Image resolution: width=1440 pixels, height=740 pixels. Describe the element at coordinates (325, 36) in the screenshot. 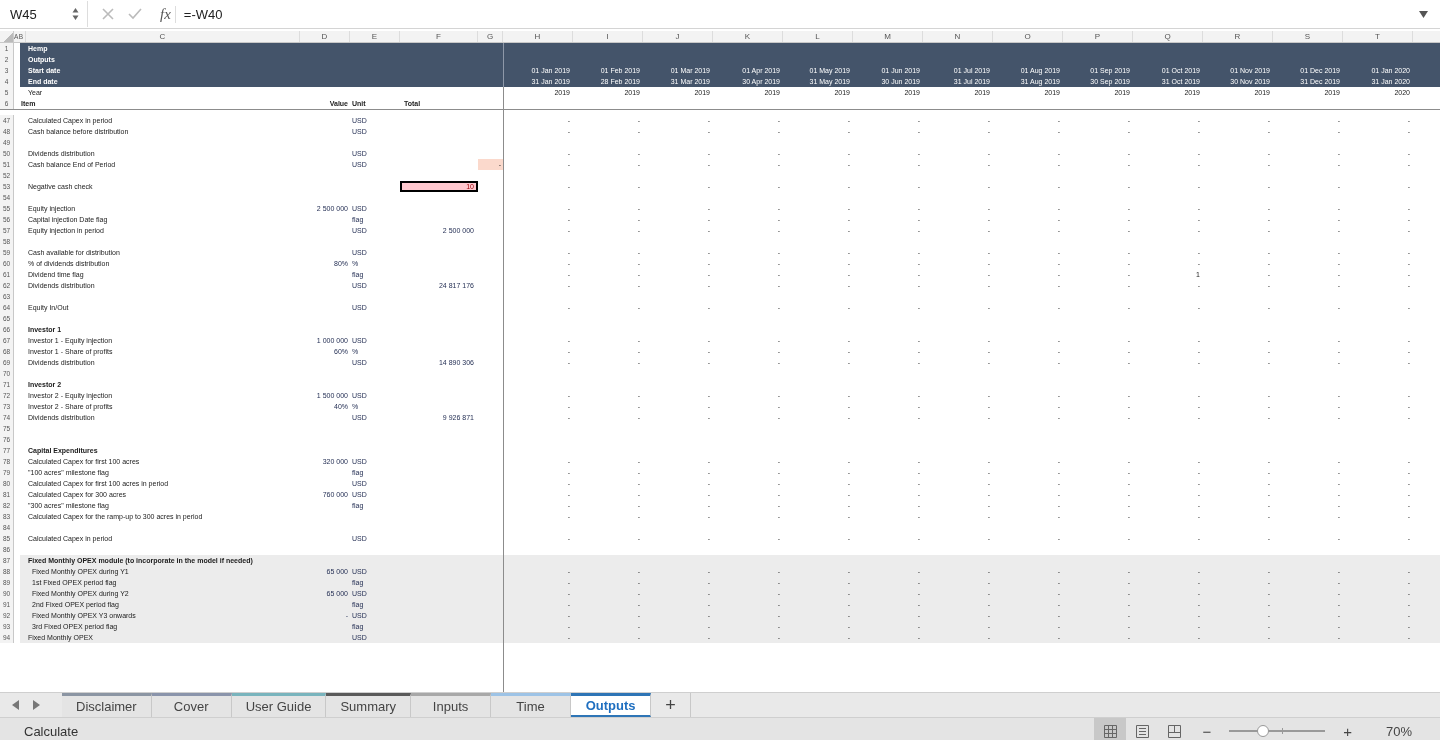

I see `column-header: D` at that location.